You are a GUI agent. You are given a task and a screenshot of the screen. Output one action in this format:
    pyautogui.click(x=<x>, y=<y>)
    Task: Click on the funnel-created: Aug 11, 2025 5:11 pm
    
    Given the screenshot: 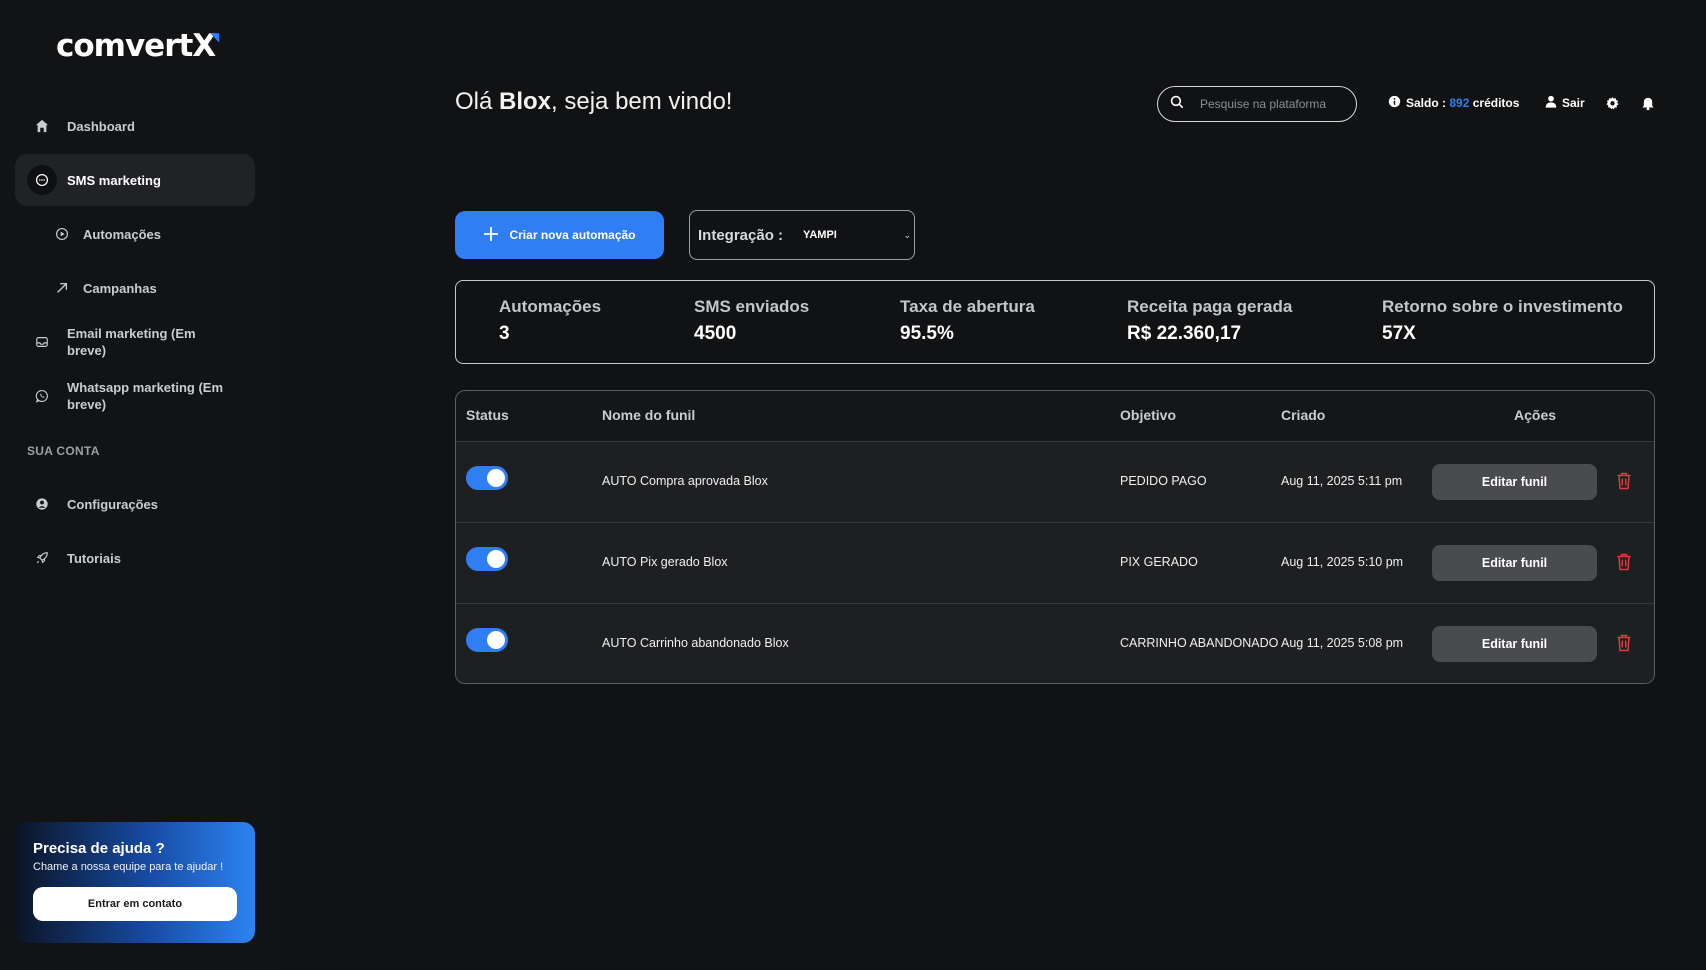 What is the action you would take?
    pyautogui.click(x=1342, y=481)
    